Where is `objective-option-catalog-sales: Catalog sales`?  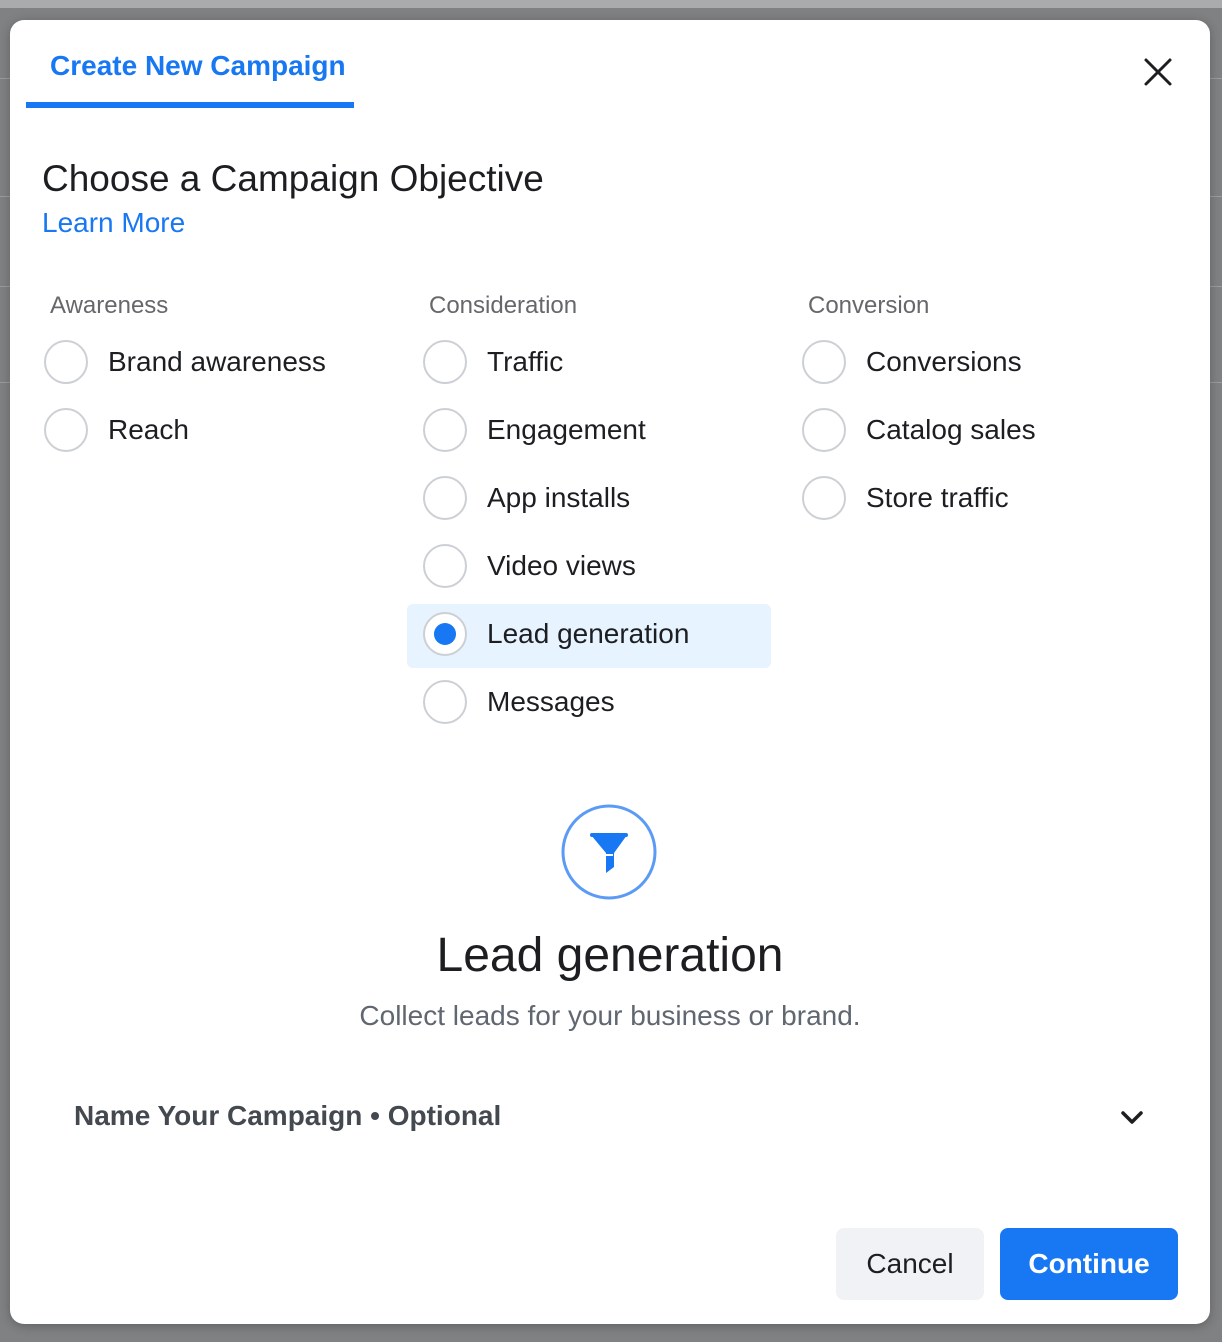
objective-option-catalog-sales: Catalog sales is located at coordinates (968, 432).